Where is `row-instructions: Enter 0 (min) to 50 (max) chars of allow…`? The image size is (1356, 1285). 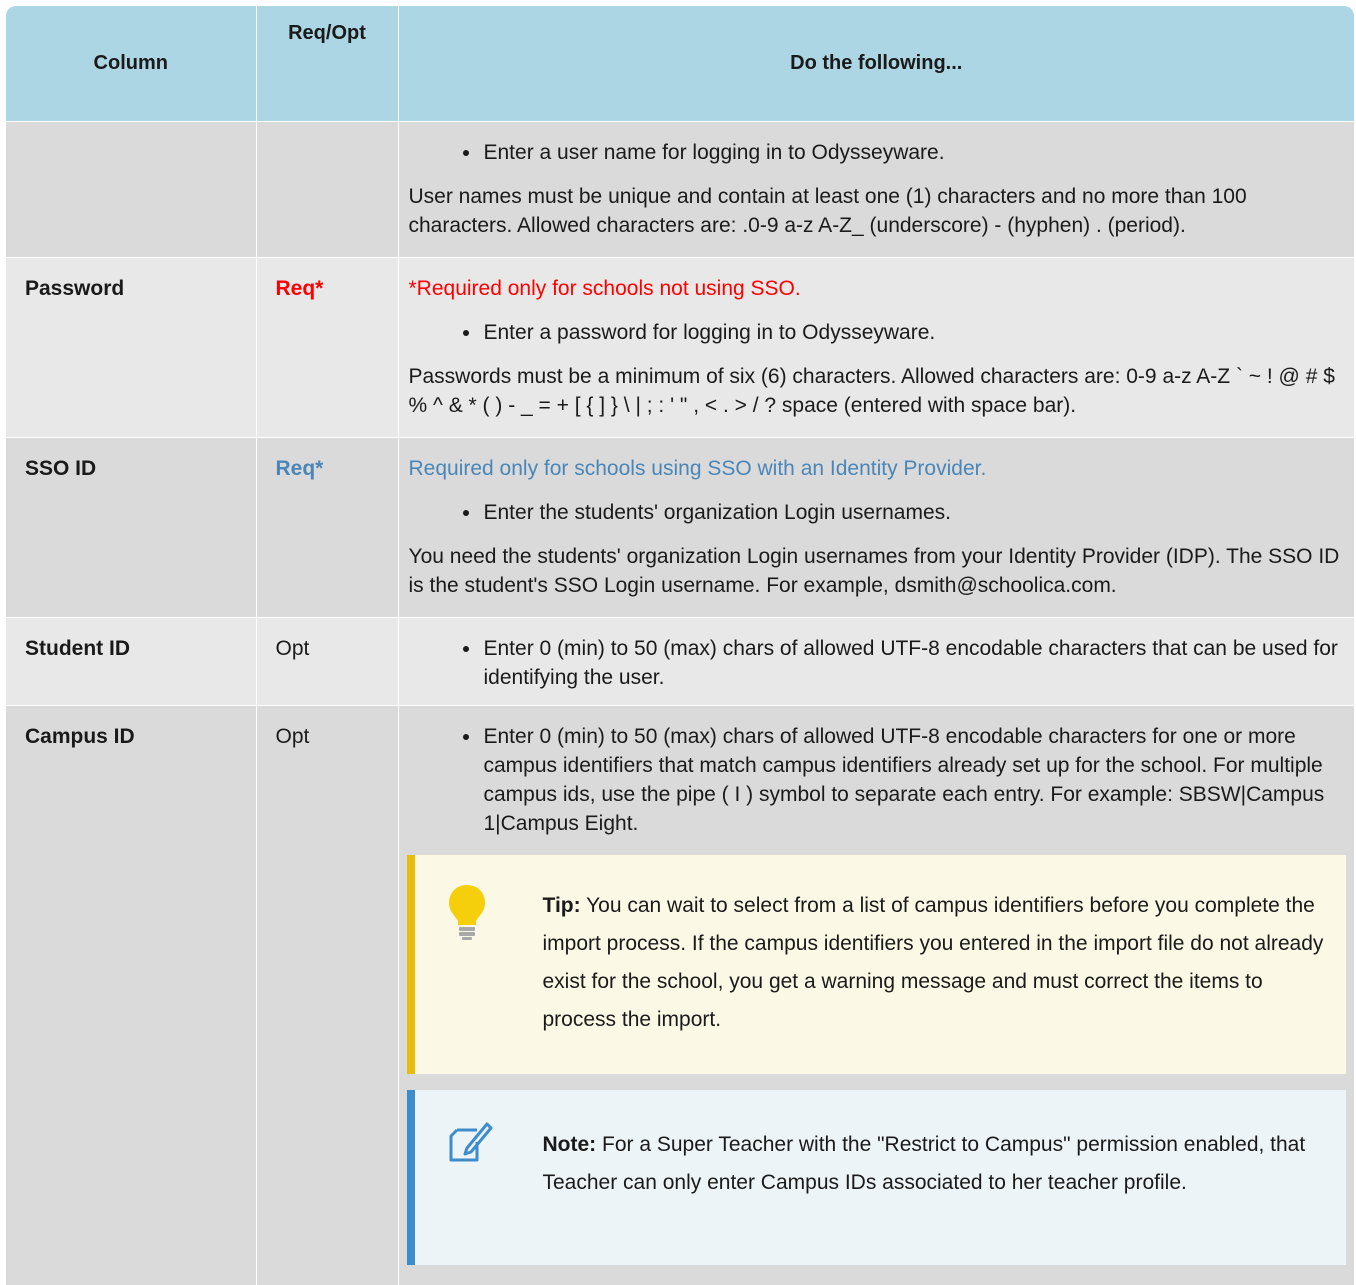
row-instructions: Enter 0 (min) to 50 (max) chars of allow… is located at coordinates (876, 661).